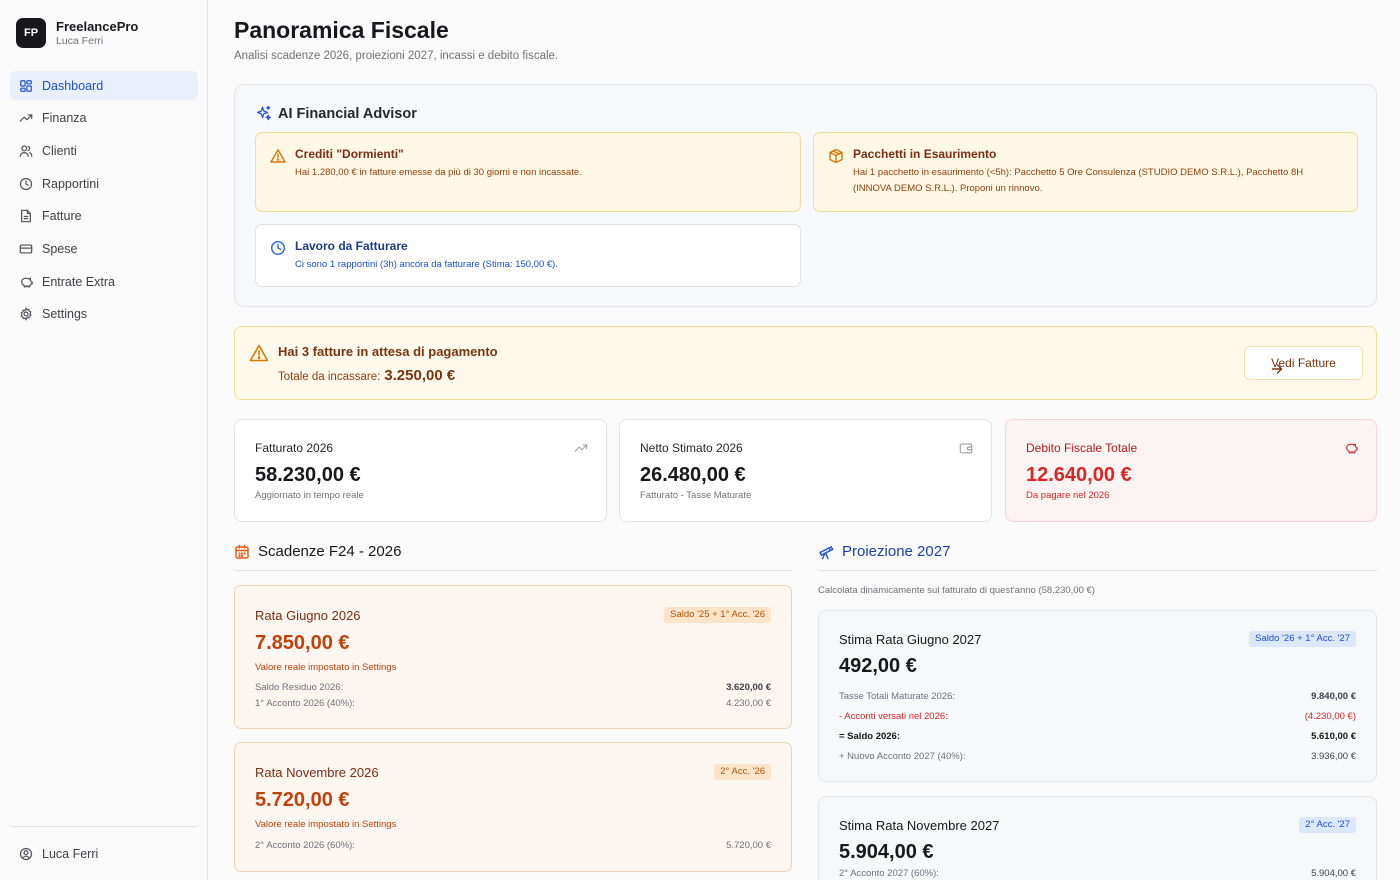 The width and height of the screenshot is (1400, 880). What do you see at coordinates (104, 150) in the screenshot?
I see `sidebar-item-clienti: Clienti` at bounding box center [104, 150].